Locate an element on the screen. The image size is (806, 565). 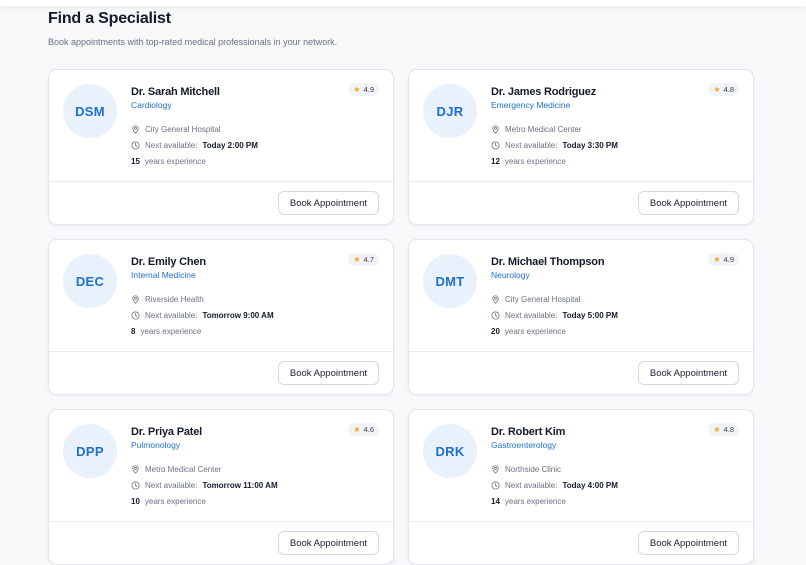
doctor-name: Dr. James Rodriguez is located at coordinates (544, 92).